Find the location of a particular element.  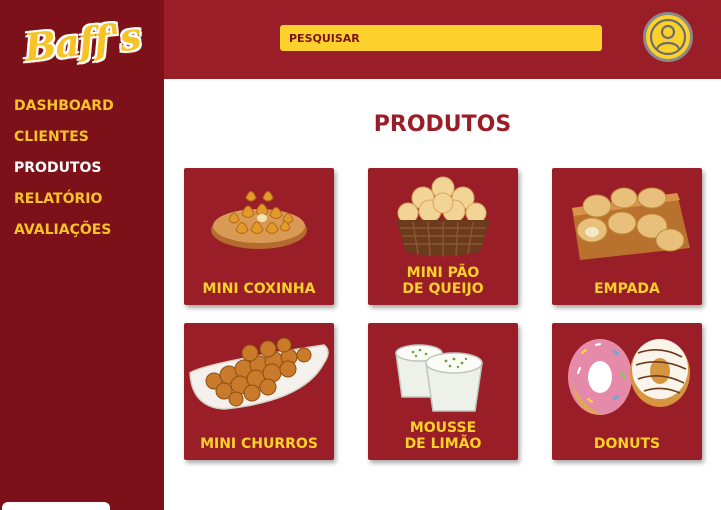

product-card-donuts: DONUTS is located at coordinates (627, 391).